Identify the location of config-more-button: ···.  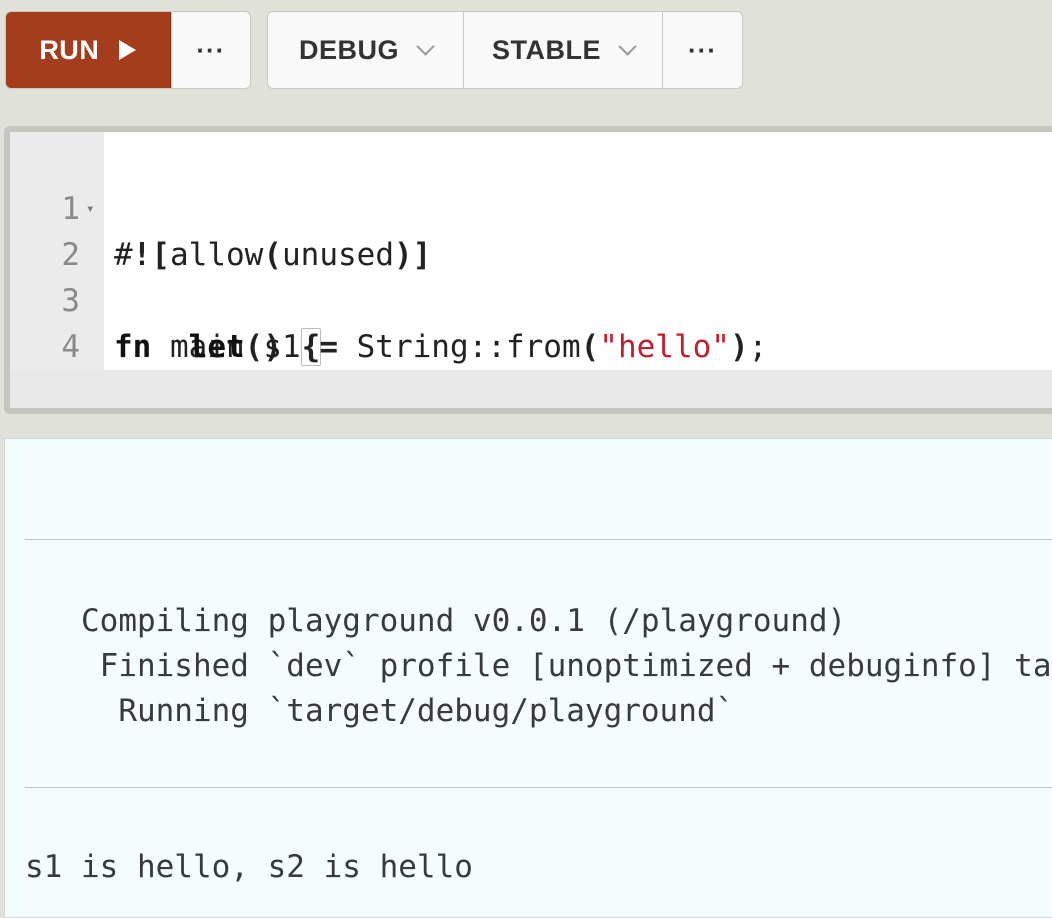
(702, 50).